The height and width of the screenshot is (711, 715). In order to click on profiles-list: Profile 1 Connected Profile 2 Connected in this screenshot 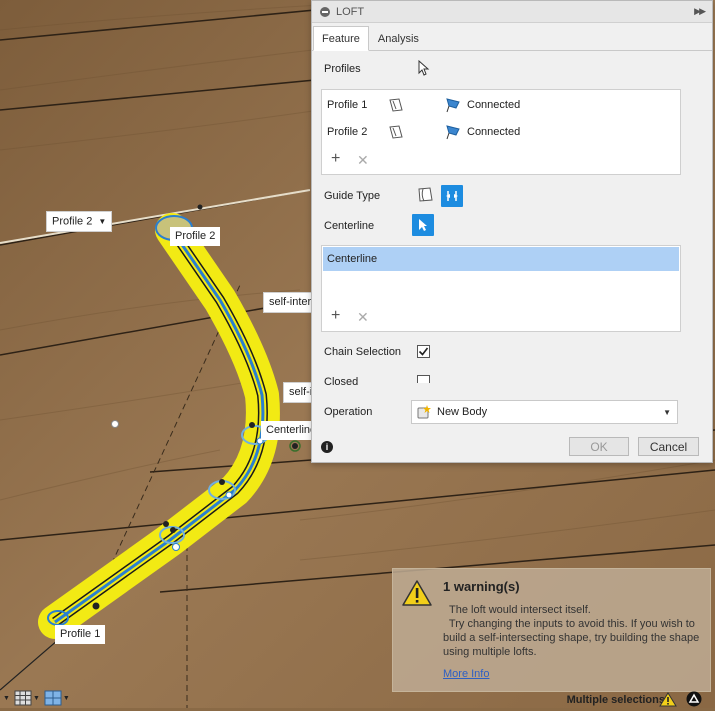, I will do `click(501, 132)`.